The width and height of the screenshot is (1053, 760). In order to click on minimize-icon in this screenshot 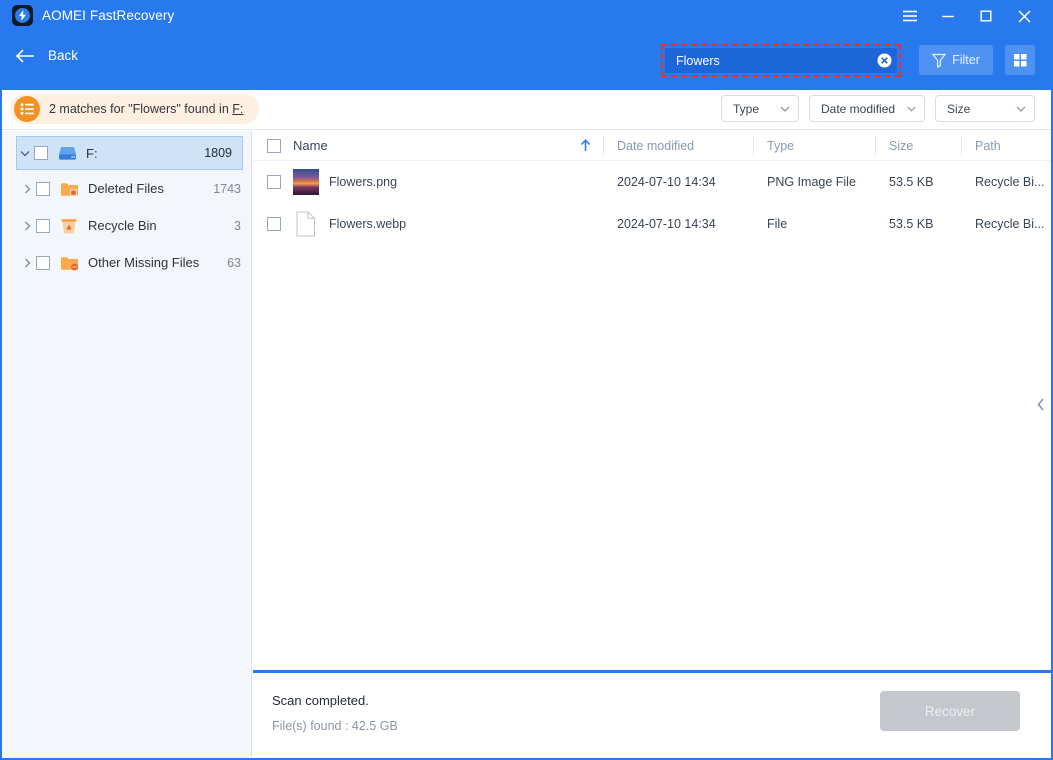, I will do `click(948, 16)`.